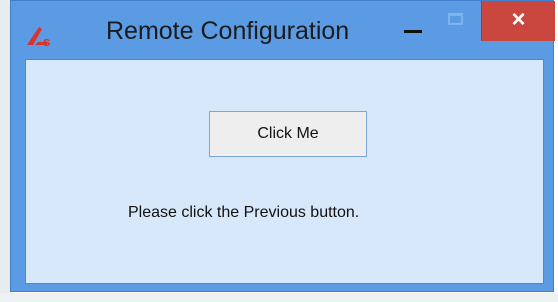  I want to click on instruction-label: Please click the Previous button., so click(244, 212).